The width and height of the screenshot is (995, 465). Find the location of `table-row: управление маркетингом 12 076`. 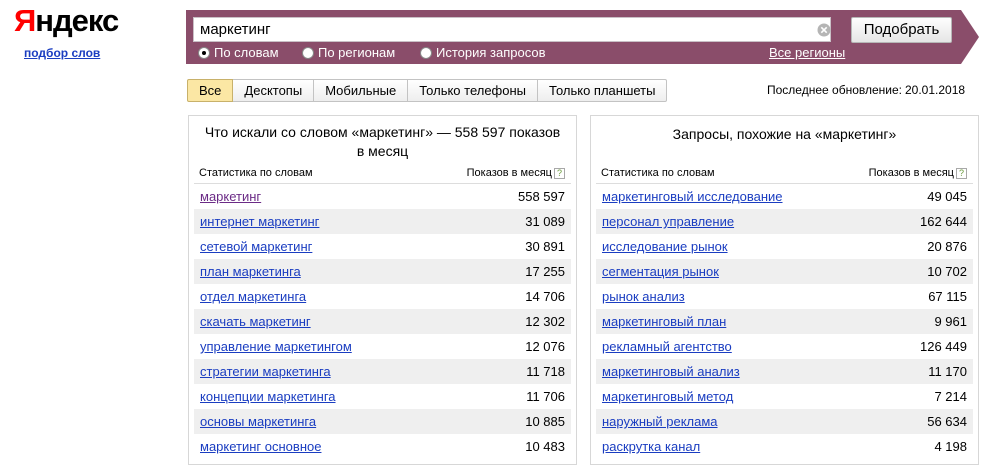

table-row: управление маркетингом 12 076 is located at coordinates (382, 346).